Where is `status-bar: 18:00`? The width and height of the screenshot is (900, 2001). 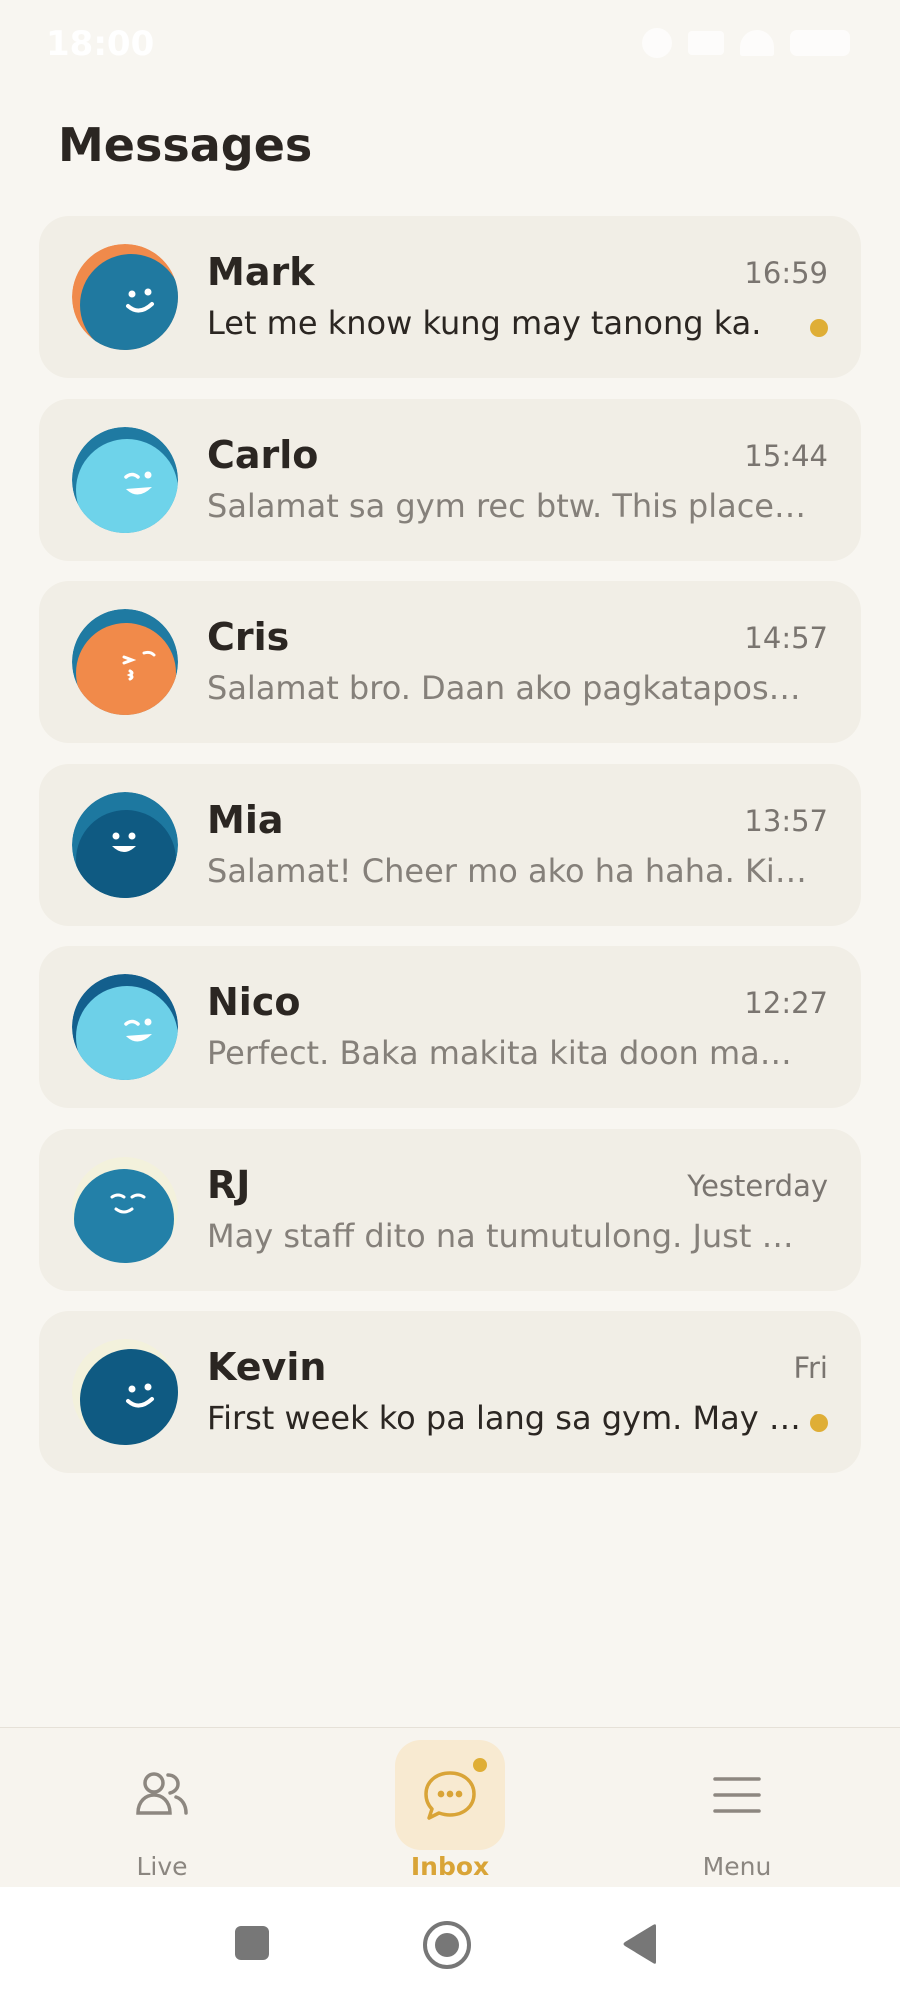
status-bar: 18:00 is located at coordinates (450, 45).